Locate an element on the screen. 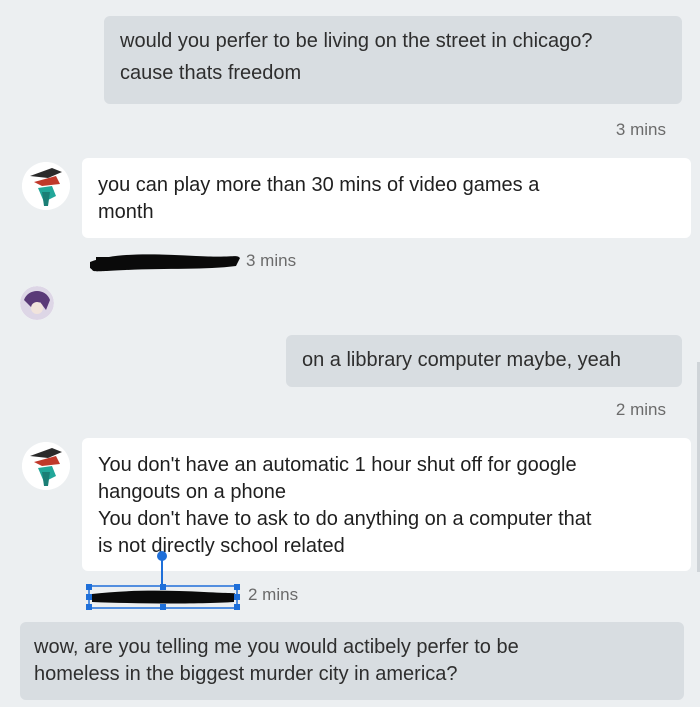 The width and height of the screenshot is (700, 707). selection-handle is located at coordinates (162, 568).